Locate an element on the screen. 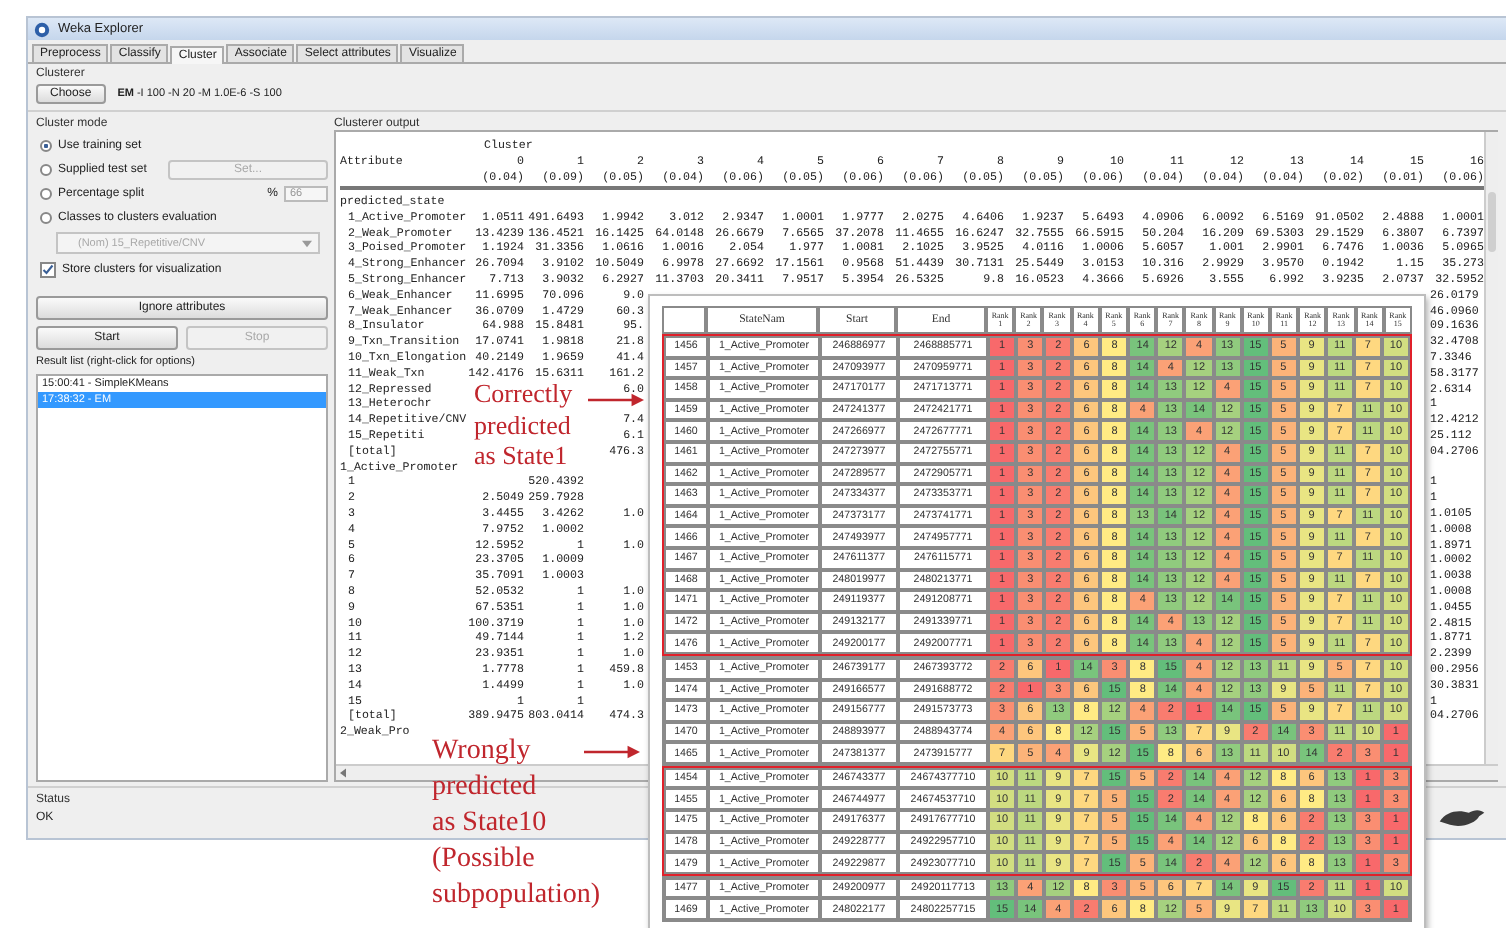 The image size is (1506, 928). scroll-arrow-icon is located at coordinates (343, 773).